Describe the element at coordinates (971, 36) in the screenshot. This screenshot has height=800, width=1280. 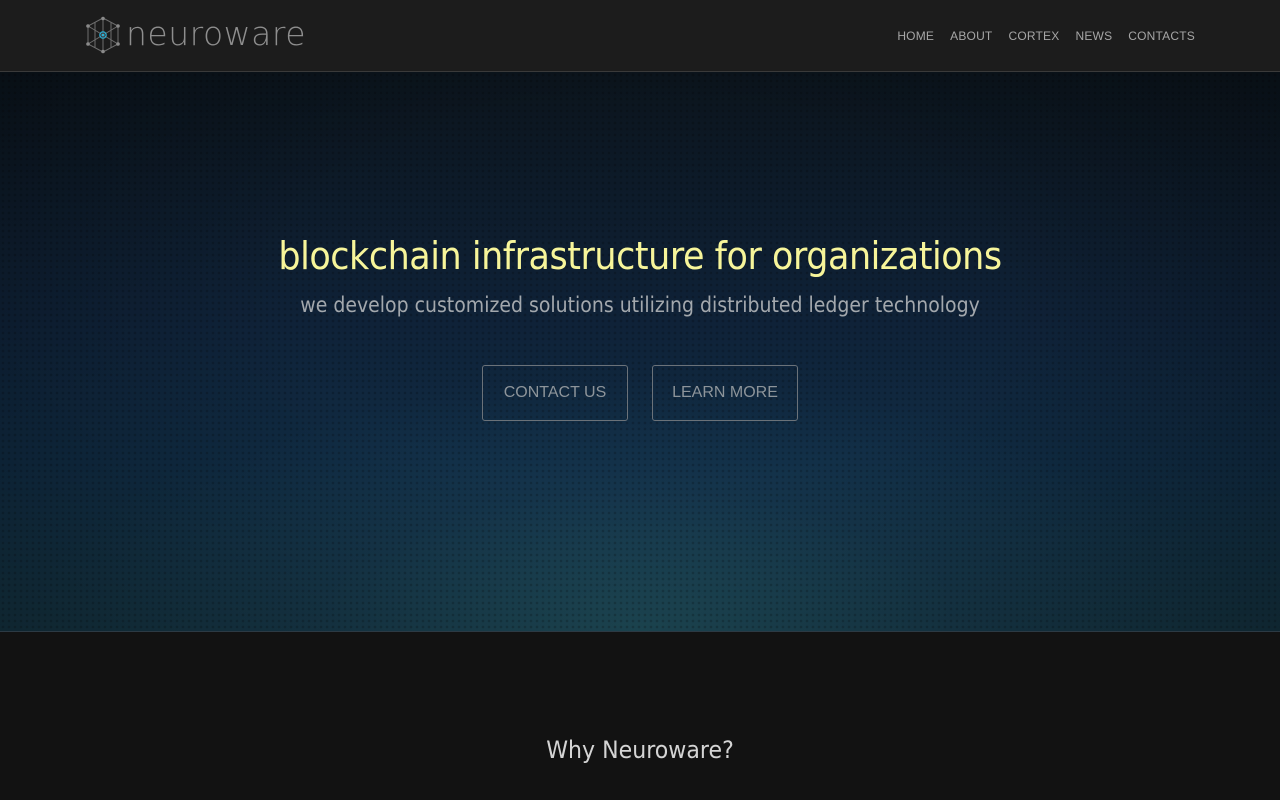
I see `nav-about: ABOUT` at that location.